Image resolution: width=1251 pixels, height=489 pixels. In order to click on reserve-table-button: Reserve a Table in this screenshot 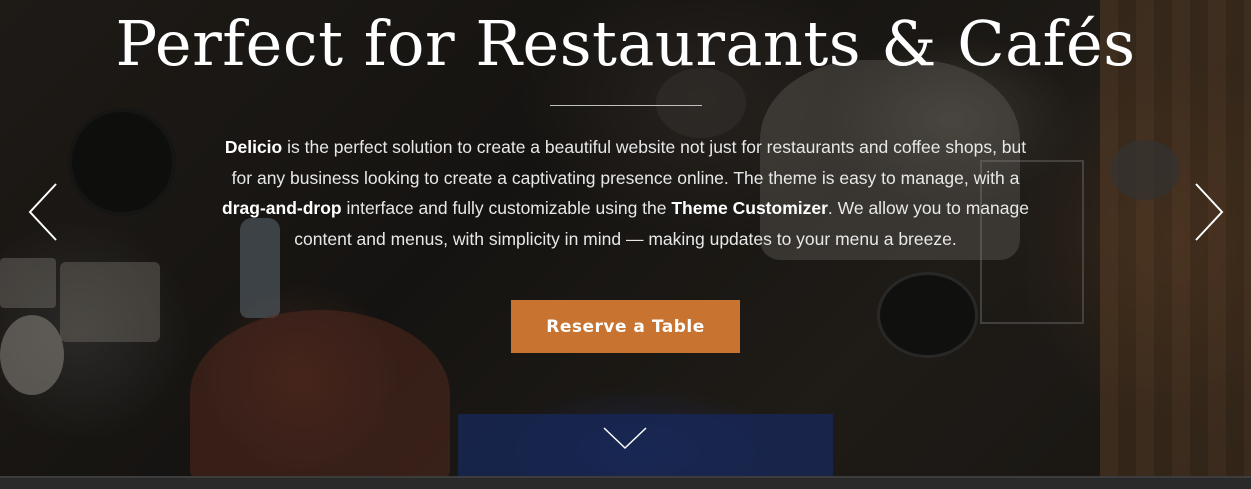, I will do `click(625, 326)`.